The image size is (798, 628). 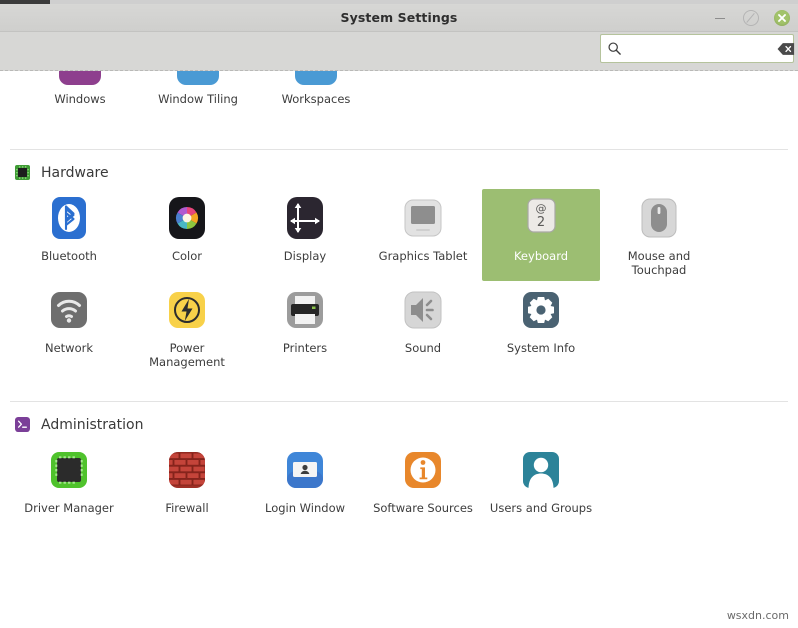 I want to click on sound-icon, so click(x=423, y=310).